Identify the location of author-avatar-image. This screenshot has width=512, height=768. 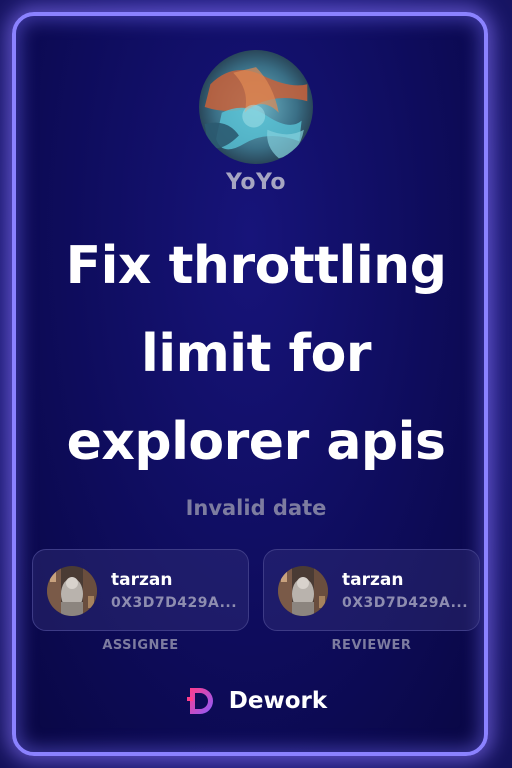
(256, 107).